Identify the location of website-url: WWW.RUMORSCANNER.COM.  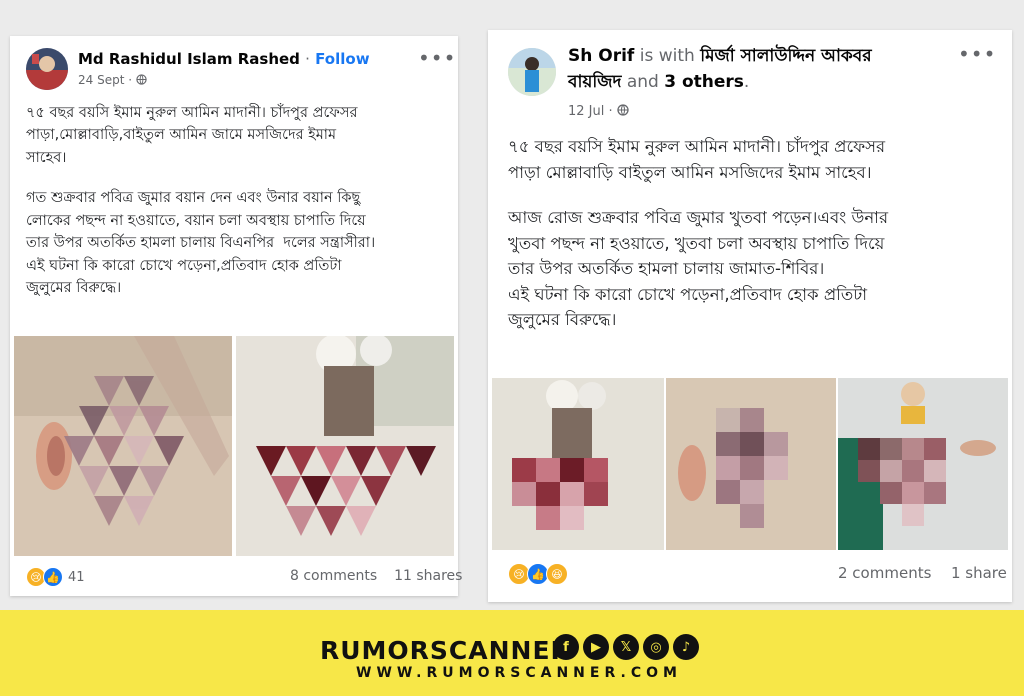
(519, 673).